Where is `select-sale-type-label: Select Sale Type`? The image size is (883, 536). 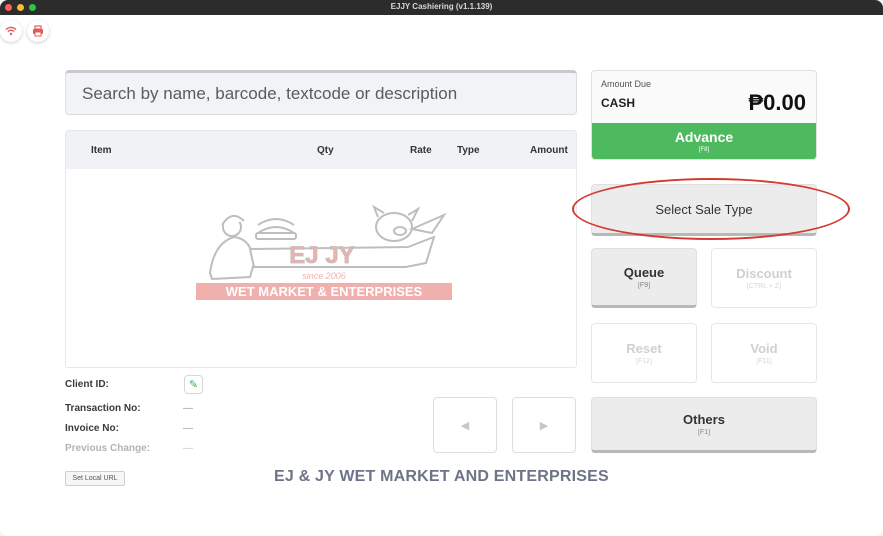
select-sale-type-label: Select Sale Type is located at coordinates (704, 209).